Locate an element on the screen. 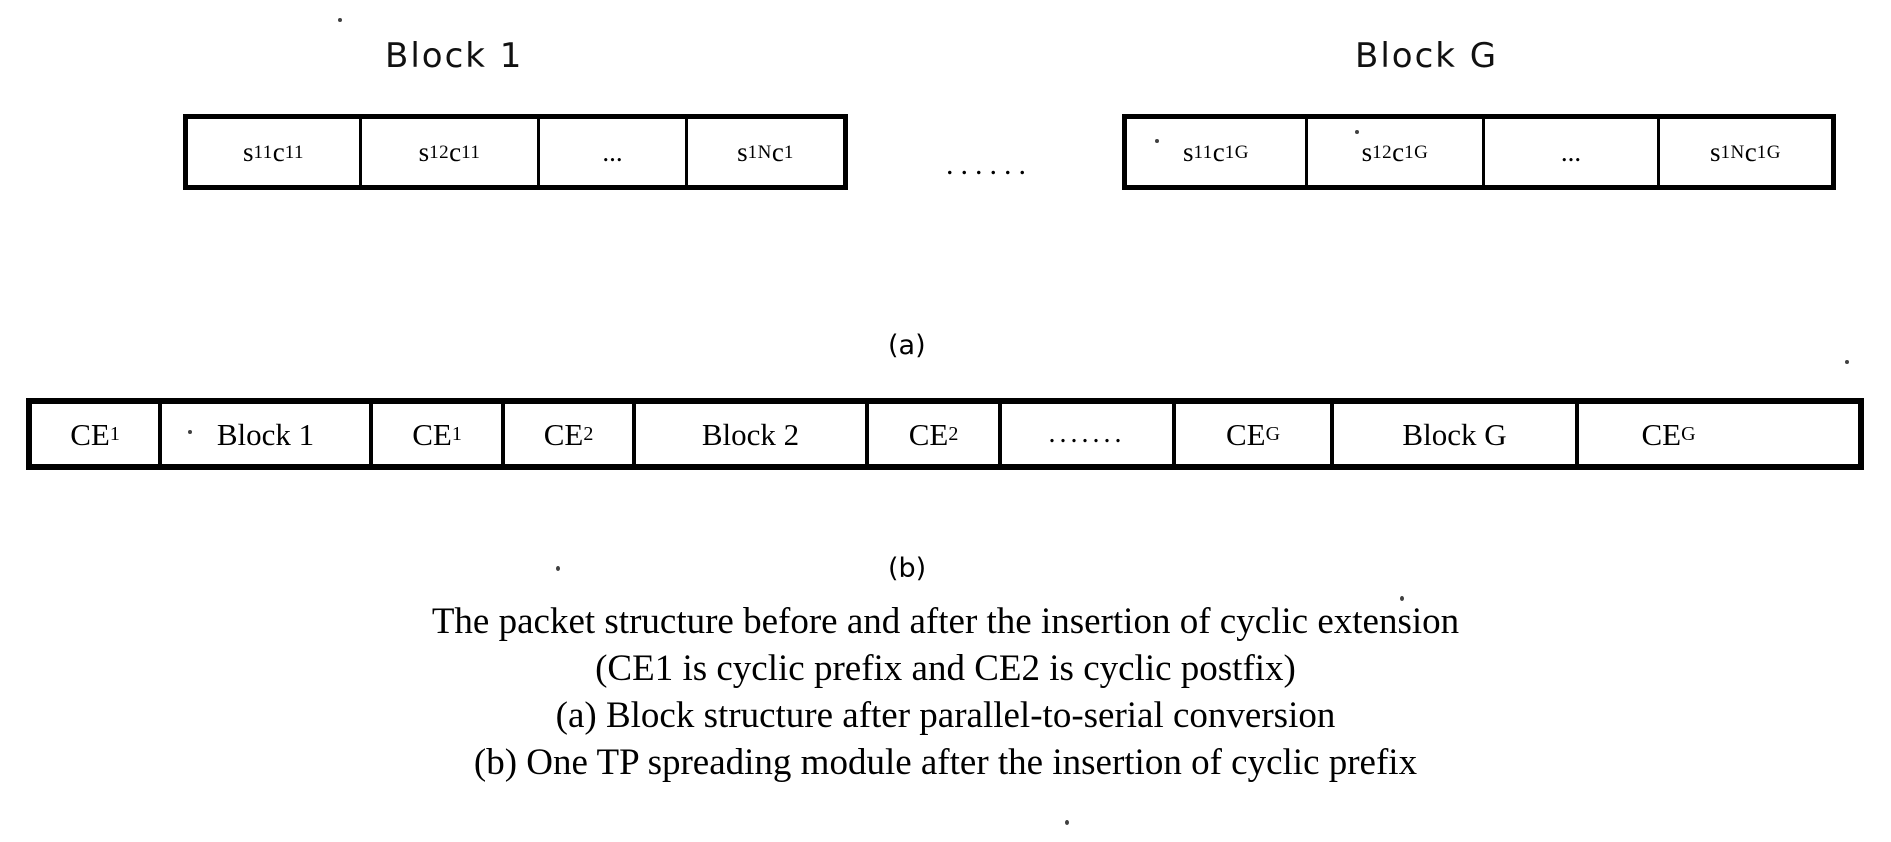 Image resolution: width=1891 pixels, height=842 pixels. block-1-cell-2: s 12 c 11 is located at coordinates (451, 152).